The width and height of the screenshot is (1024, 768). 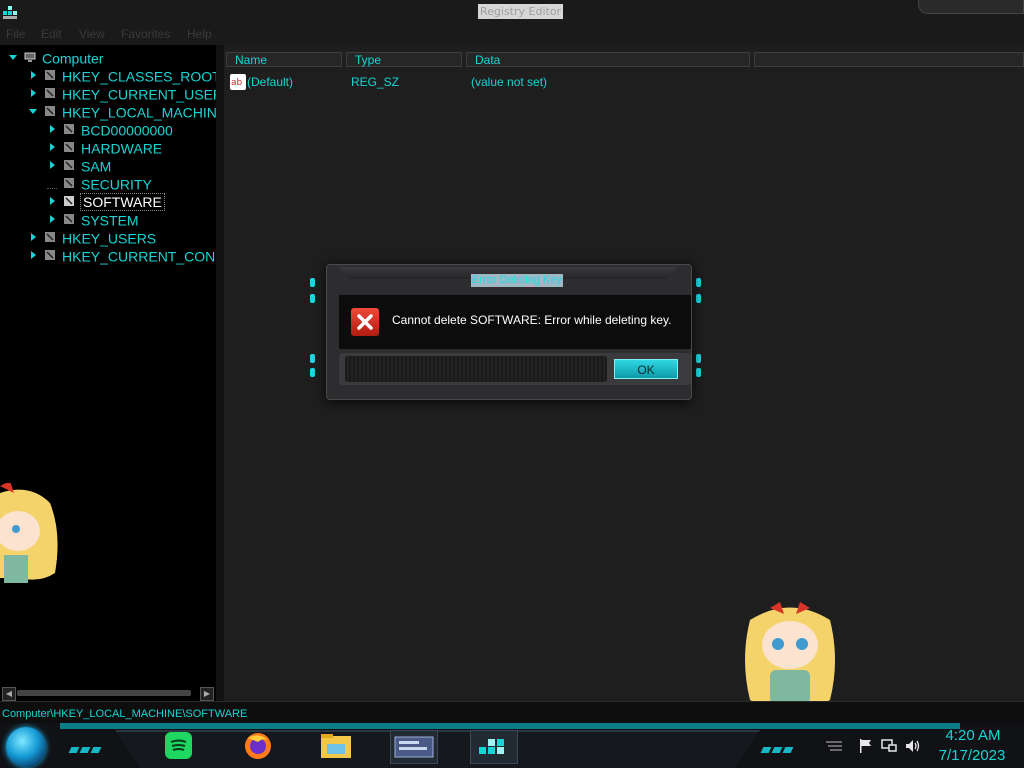 What do you see at coordinates (608, 59) in the screenshot?
I see `column-header-data: Data` at bounding box center [608, 59].